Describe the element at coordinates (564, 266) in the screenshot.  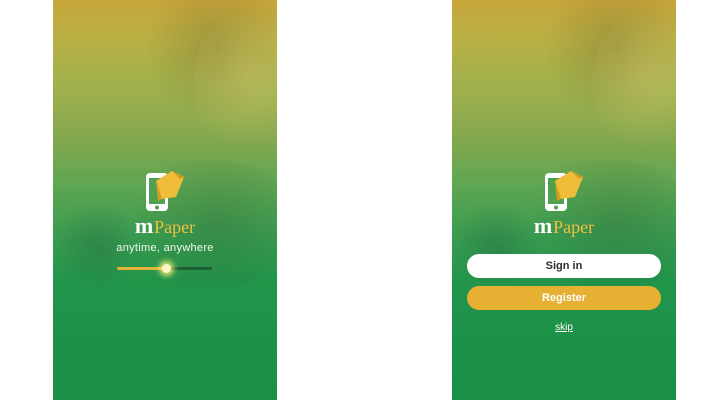
I see `sign-in-button: Sign in` at that location.